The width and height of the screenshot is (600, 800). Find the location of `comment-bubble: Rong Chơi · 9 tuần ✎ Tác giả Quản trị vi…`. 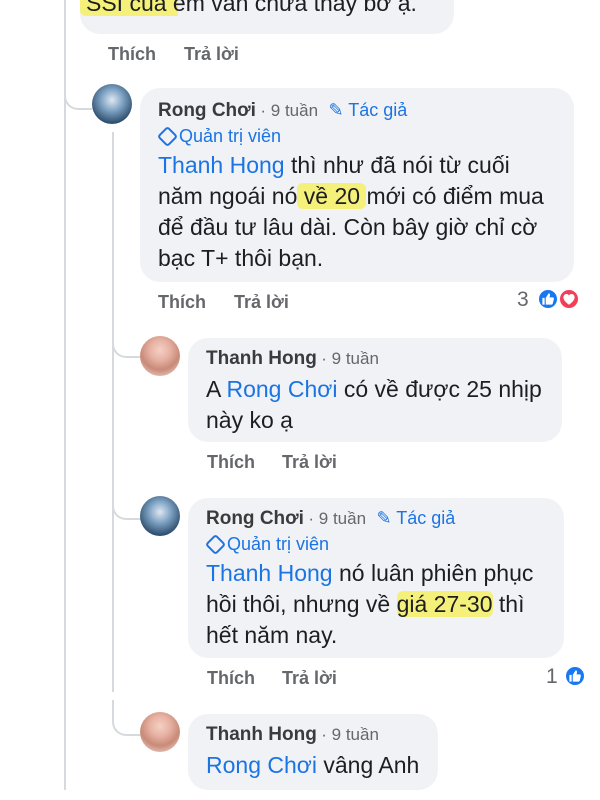

comment-bubble: Rong Chơi · 9 tuần ✎ Tác giả Quản trị vi… is located at coordinates (376, 578).